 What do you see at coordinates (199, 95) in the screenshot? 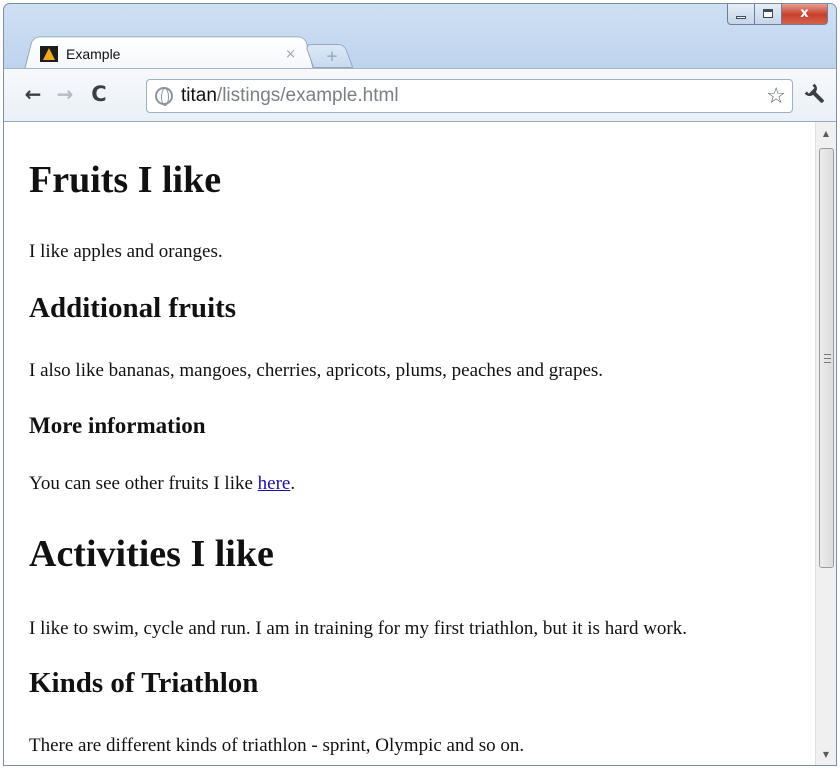
I see `url-host: titan` at bounding box center [199, 95].